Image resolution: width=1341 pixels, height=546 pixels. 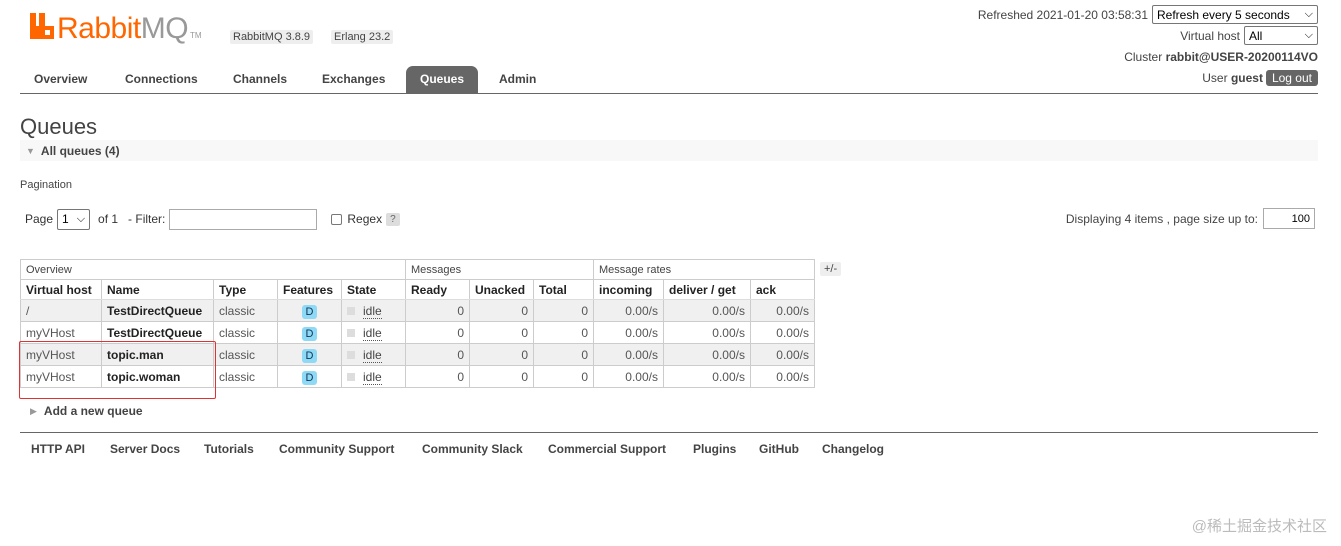 I want to click on page-label: Page, so click(x=39, y=219).